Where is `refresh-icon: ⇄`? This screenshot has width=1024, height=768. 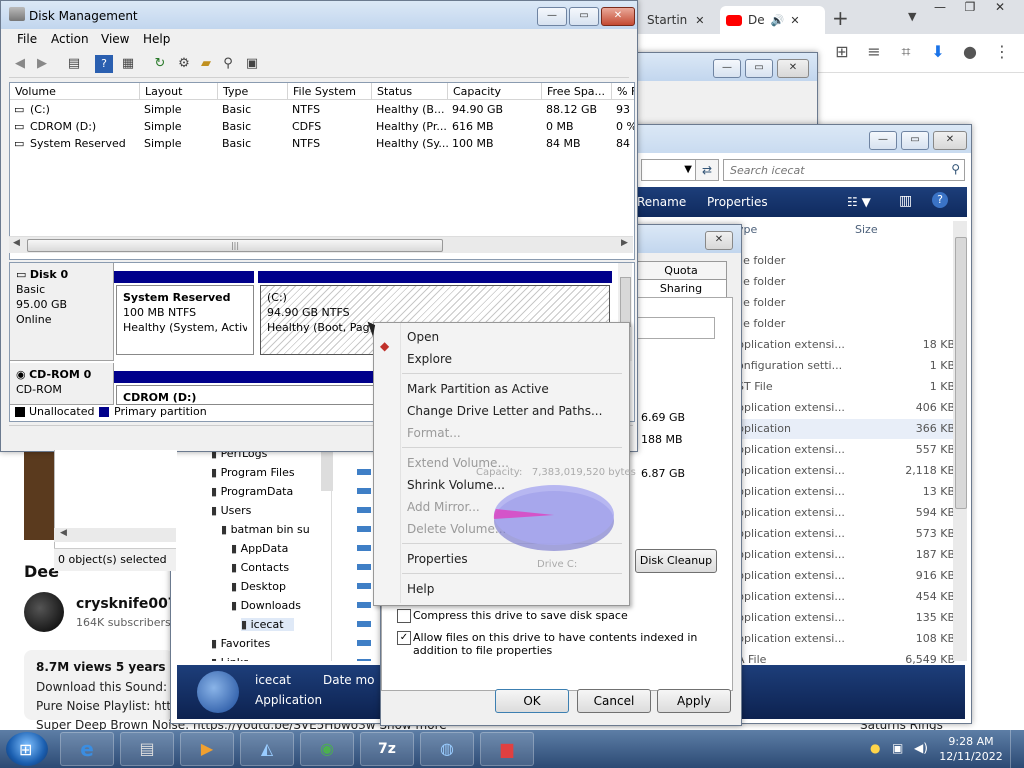 refresh-icon: ⇄ is located at coordinates (707, 170).